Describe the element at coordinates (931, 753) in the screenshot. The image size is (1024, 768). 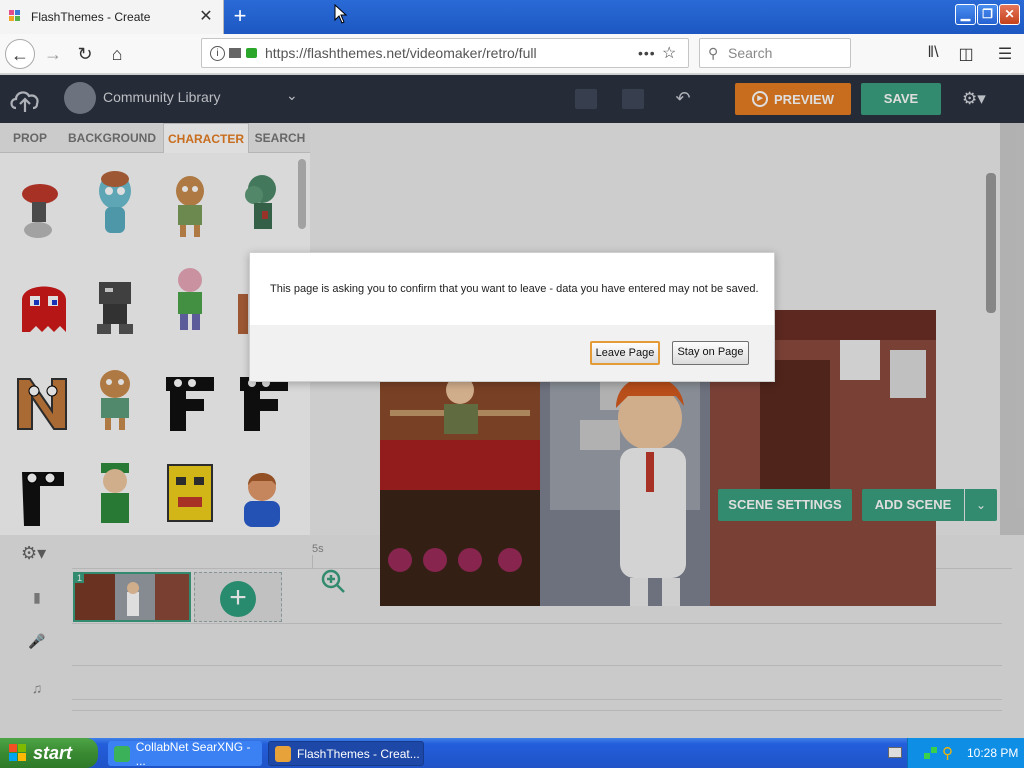
I see `network-icon` at that location.